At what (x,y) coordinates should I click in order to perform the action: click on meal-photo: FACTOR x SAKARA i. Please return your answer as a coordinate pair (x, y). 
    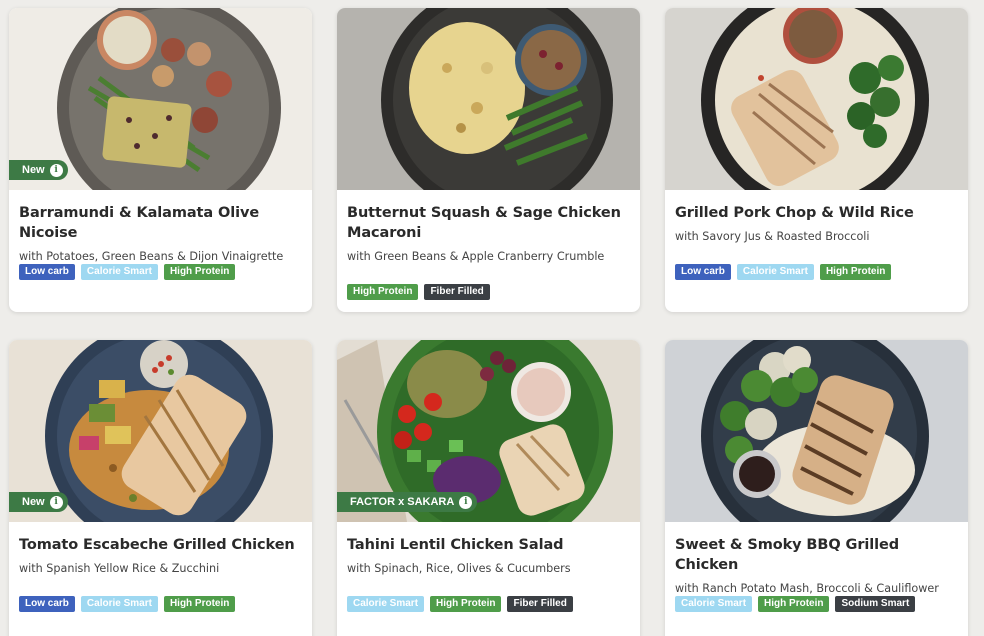
    Looking at the image, I should click on (488, 431).